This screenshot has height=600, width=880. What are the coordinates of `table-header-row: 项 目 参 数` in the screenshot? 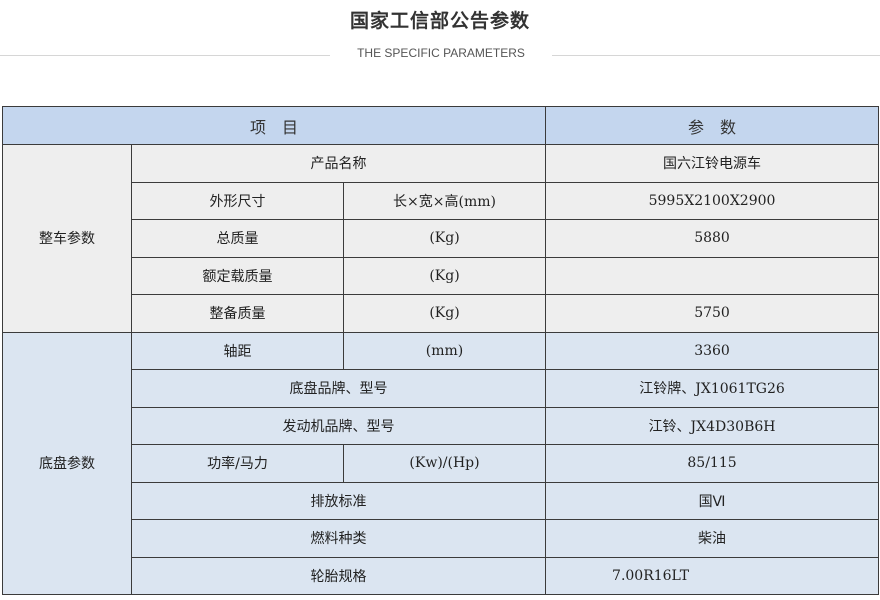 It's located at (440, 125).